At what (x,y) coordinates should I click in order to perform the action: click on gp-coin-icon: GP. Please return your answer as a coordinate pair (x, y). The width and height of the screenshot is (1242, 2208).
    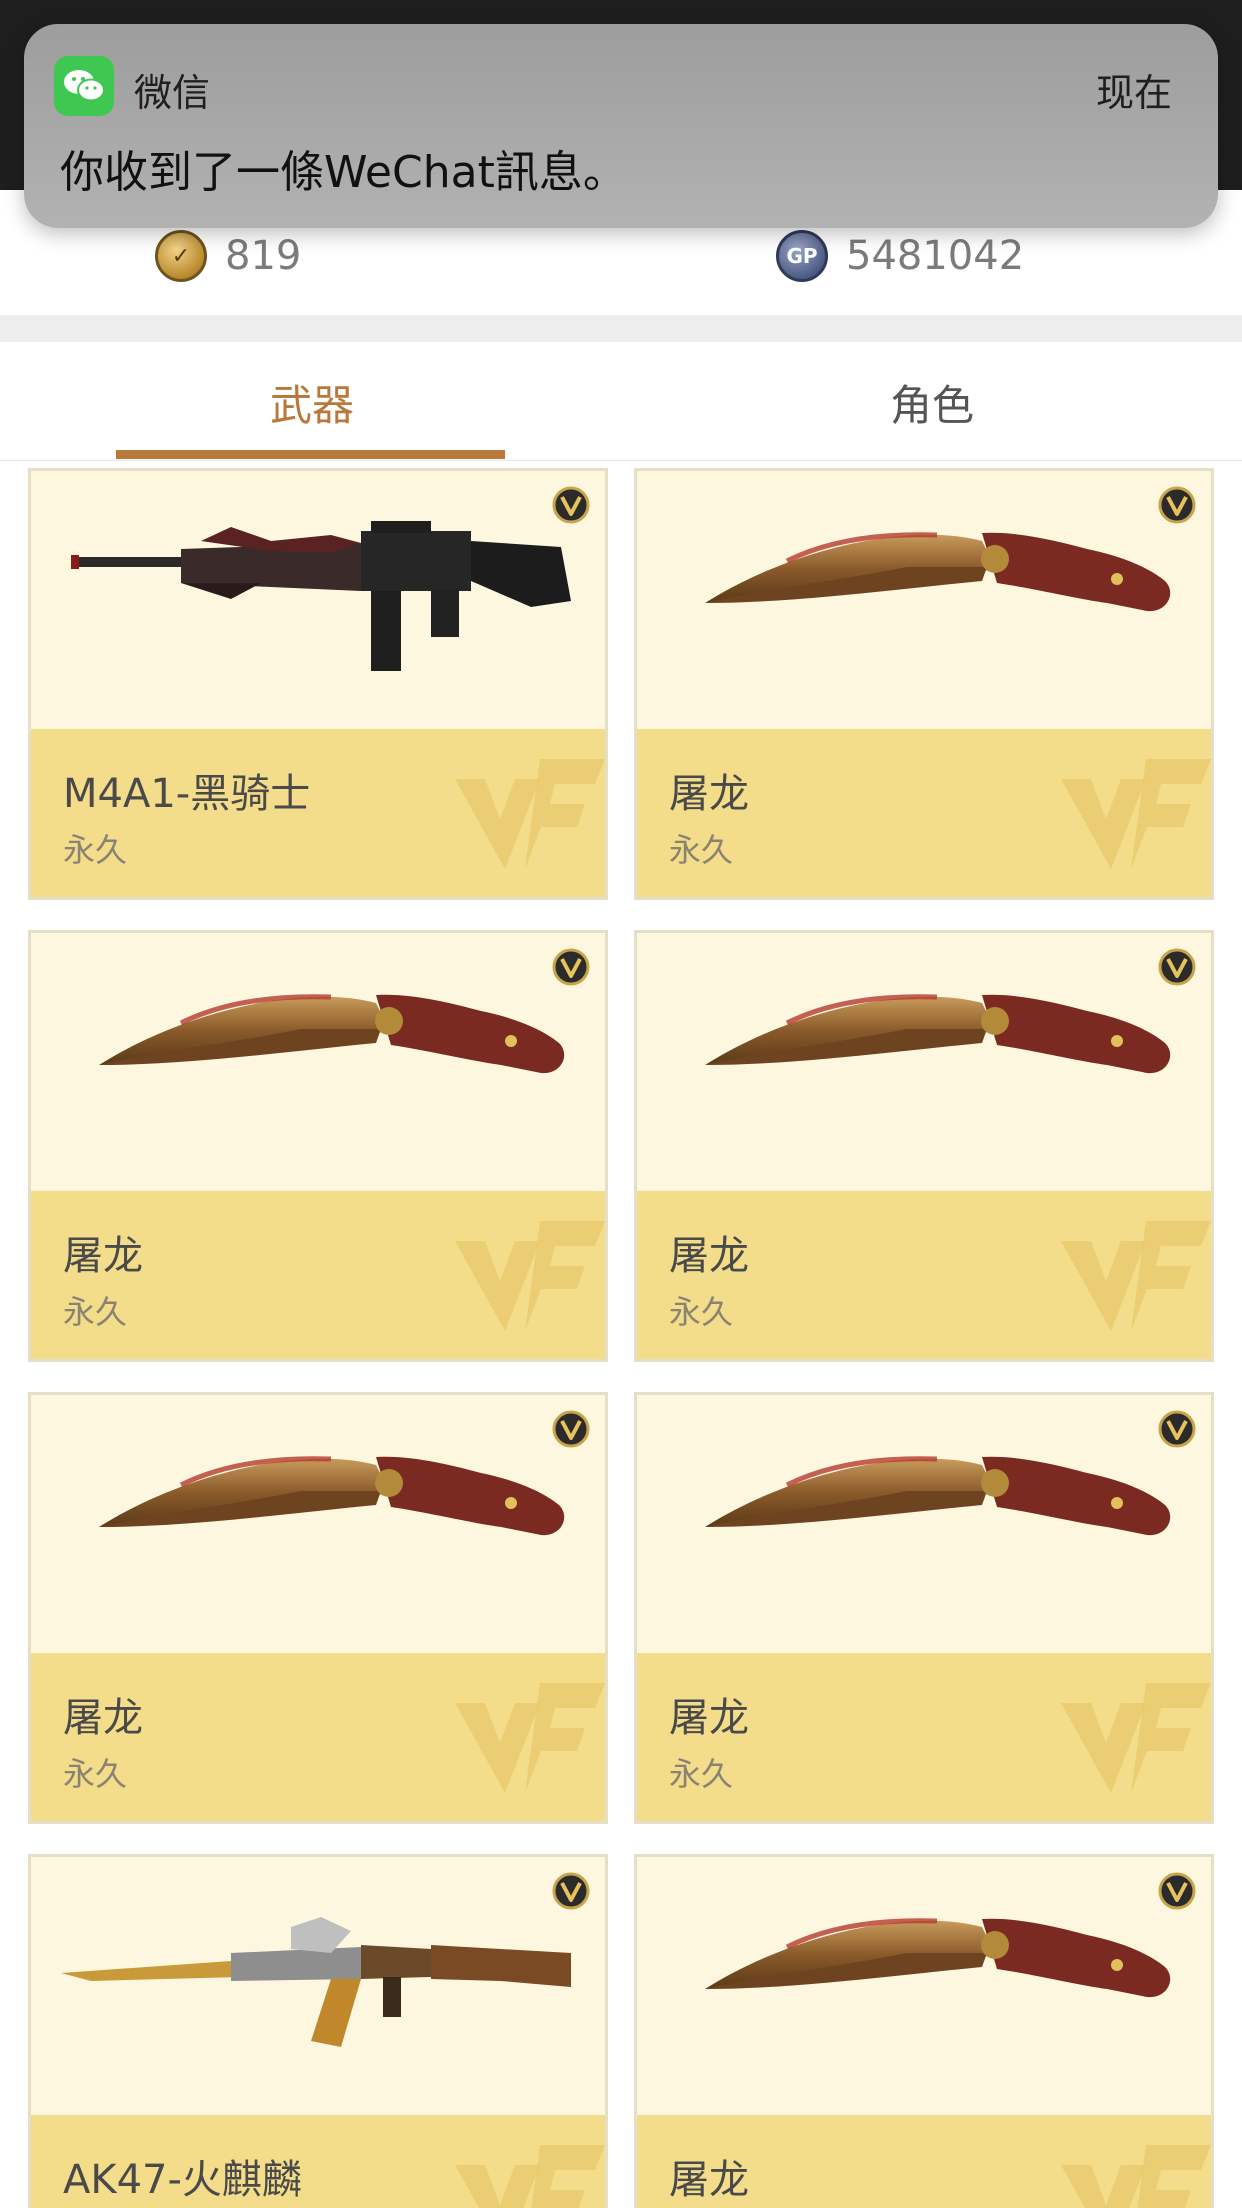
    Looking at the image, I should click on (802, 256).